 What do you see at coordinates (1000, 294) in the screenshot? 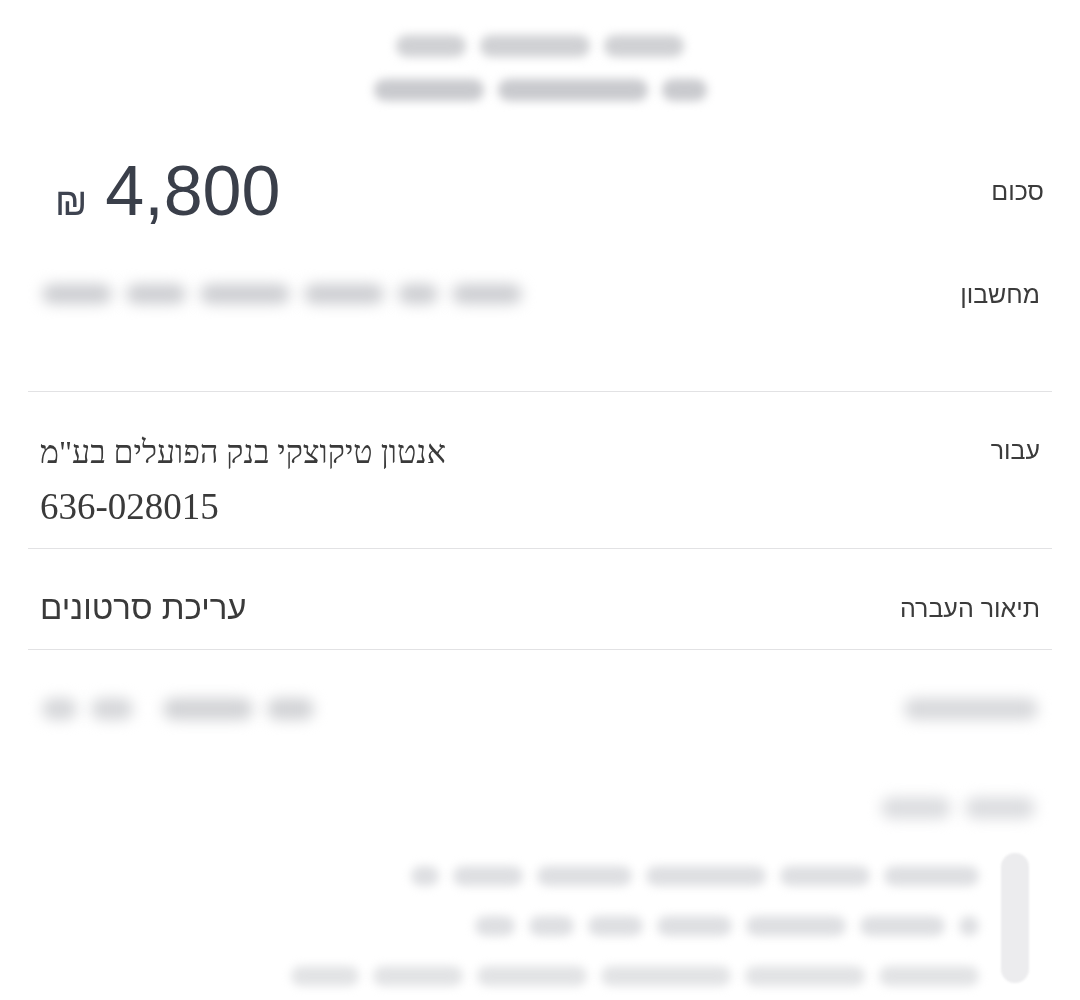
I see `field-label: מחשבון` at bounding box center [1000, 294].